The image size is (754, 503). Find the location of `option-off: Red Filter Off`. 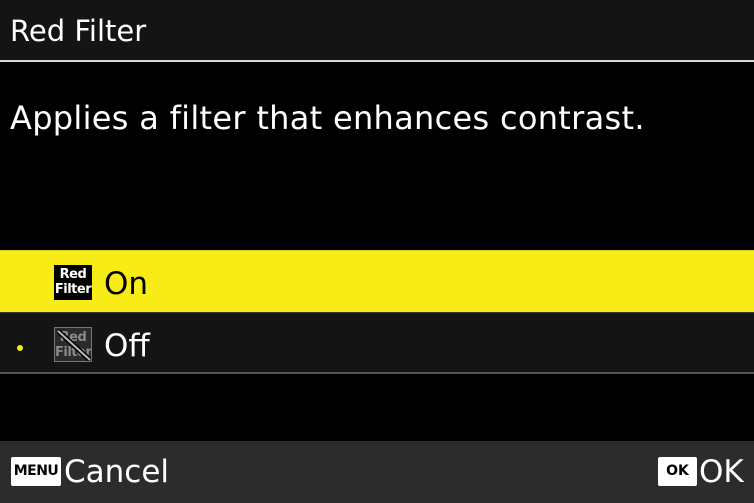

option-off: Red Filter Off is located at coordinates (377, 343).